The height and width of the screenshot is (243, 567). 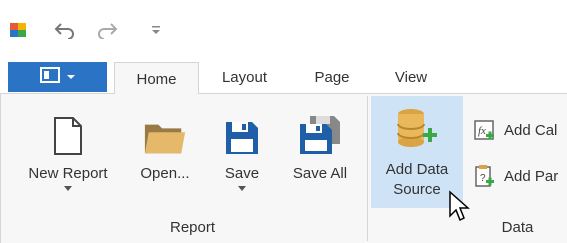 I want to click on file-menu-button, so click(x=57, y=77).